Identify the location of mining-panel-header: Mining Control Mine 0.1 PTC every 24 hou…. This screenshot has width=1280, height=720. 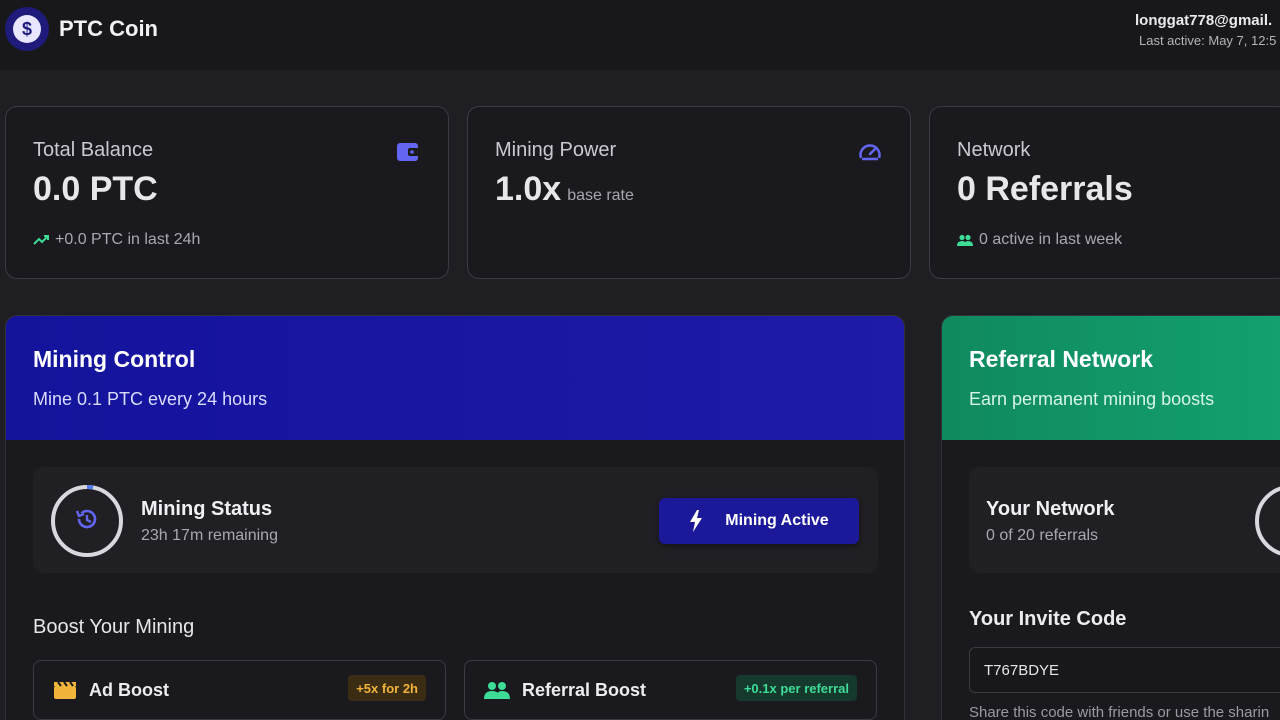
(455, 378).